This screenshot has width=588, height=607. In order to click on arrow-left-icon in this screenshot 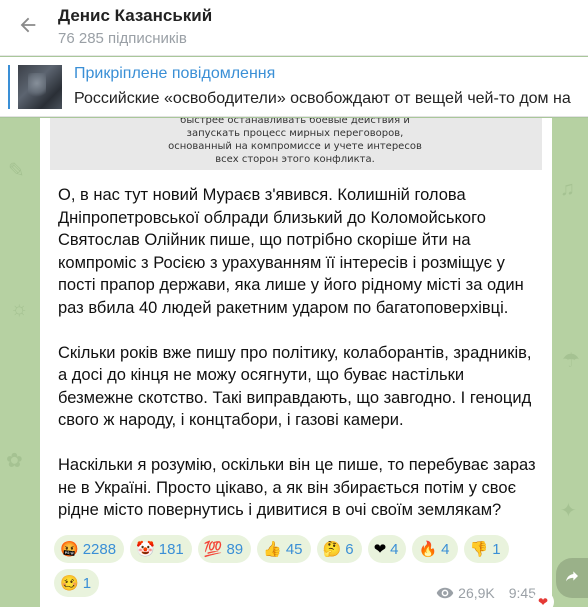, I will do `click(28, 27)`.